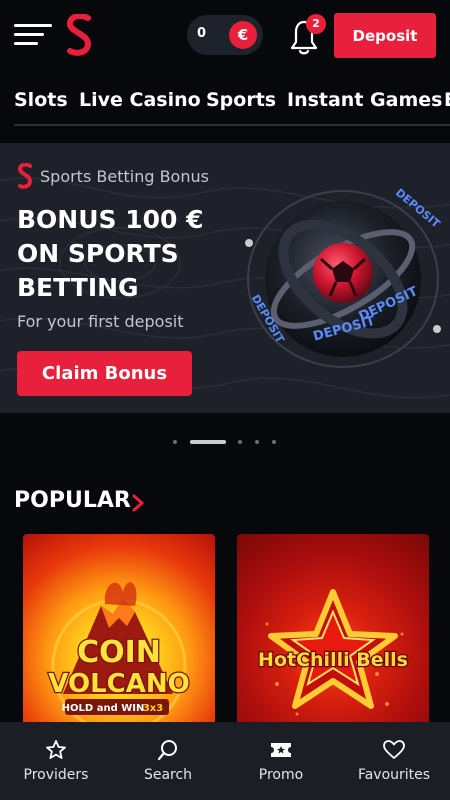 This screenshot has width=450, height=800. I want to click on category-tab-instant-games: Instant Games, so click(364, 100).